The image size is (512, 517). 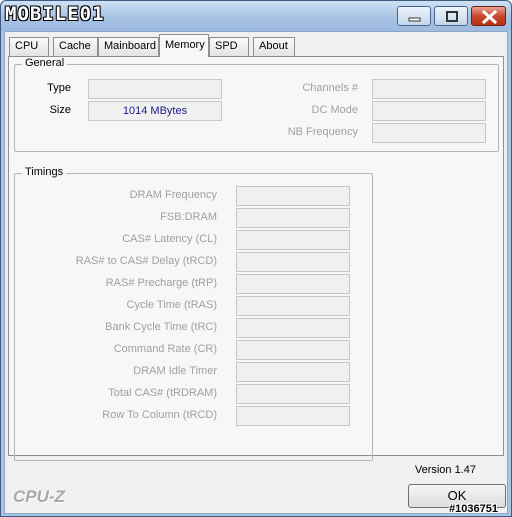 I want to click on cycle-time-label: Cycle Time (tRAS), so click(x=171, y=305).